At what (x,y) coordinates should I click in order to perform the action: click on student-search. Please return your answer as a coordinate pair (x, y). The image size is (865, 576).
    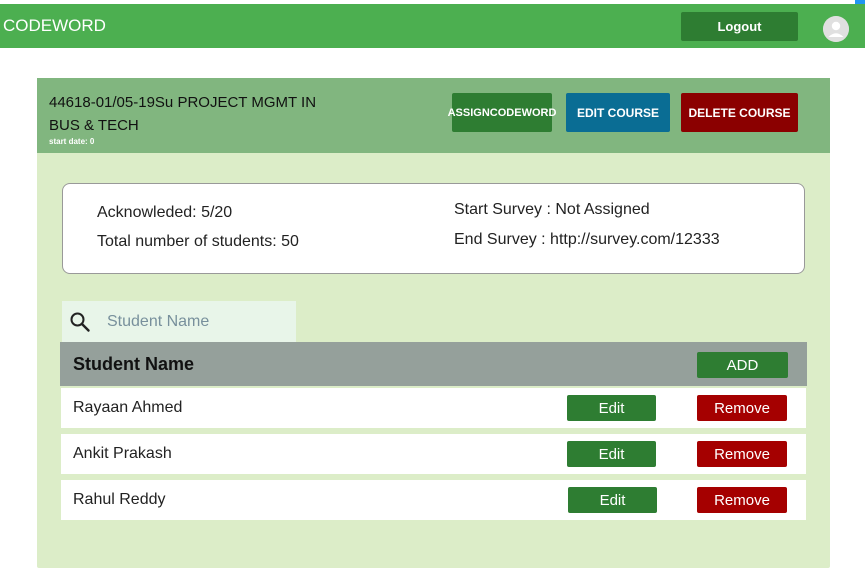
    Looking at the image, I should click on (179, 322).